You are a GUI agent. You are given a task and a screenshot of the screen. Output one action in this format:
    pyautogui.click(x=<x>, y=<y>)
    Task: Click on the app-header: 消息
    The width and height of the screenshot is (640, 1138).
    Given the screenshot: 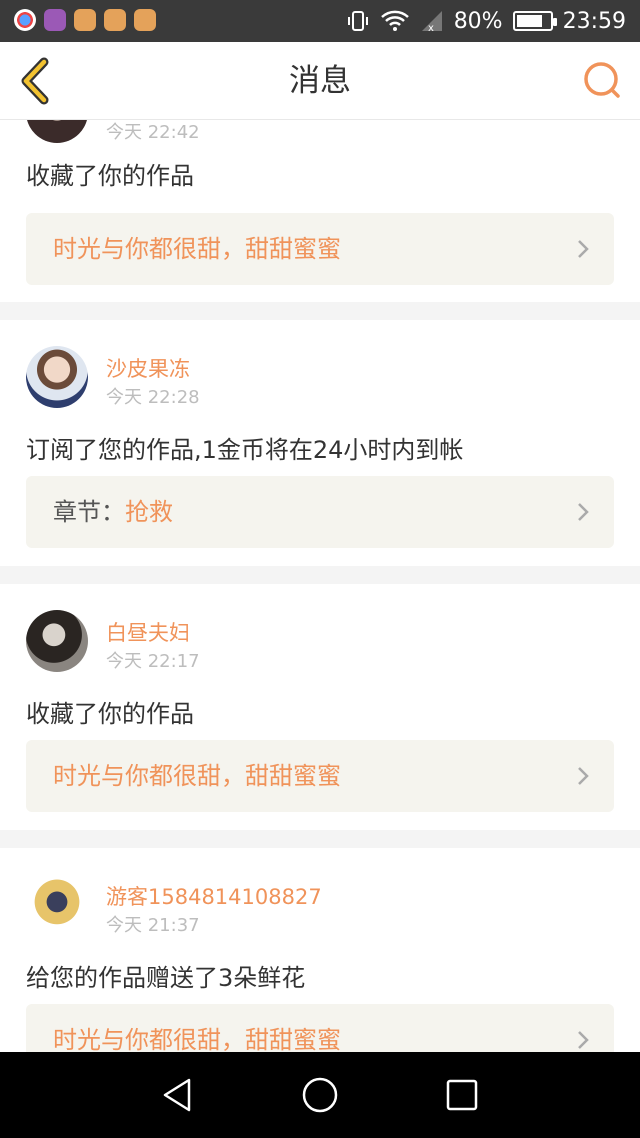 What is the action you would take?
    pyautogui.click(x=320, y=81)
    